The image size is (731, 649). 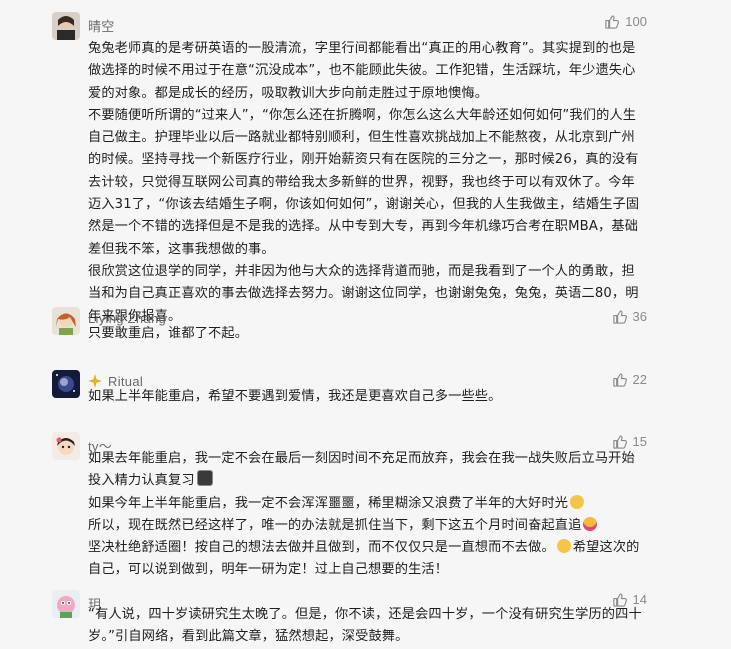 I want to click on like-count: 36, so click(x=639, y=316).